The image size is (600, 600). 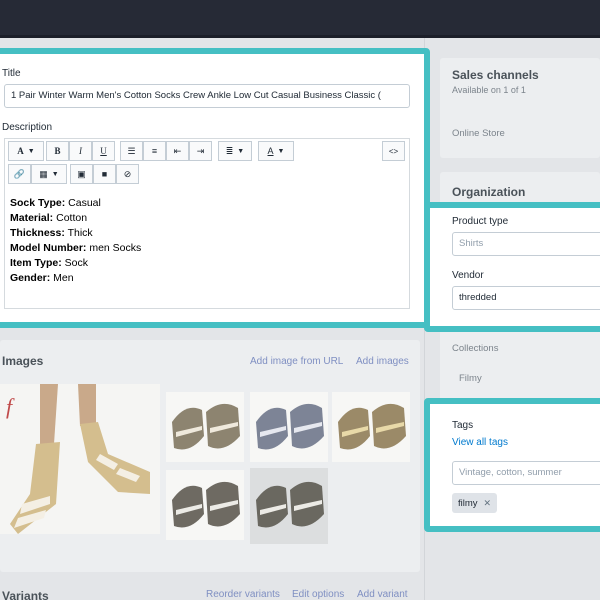 What do you see at coordinates (49, 174) in the screenshot?
I see `table-button: ▦ ▼` at bounding box center [49, 174].